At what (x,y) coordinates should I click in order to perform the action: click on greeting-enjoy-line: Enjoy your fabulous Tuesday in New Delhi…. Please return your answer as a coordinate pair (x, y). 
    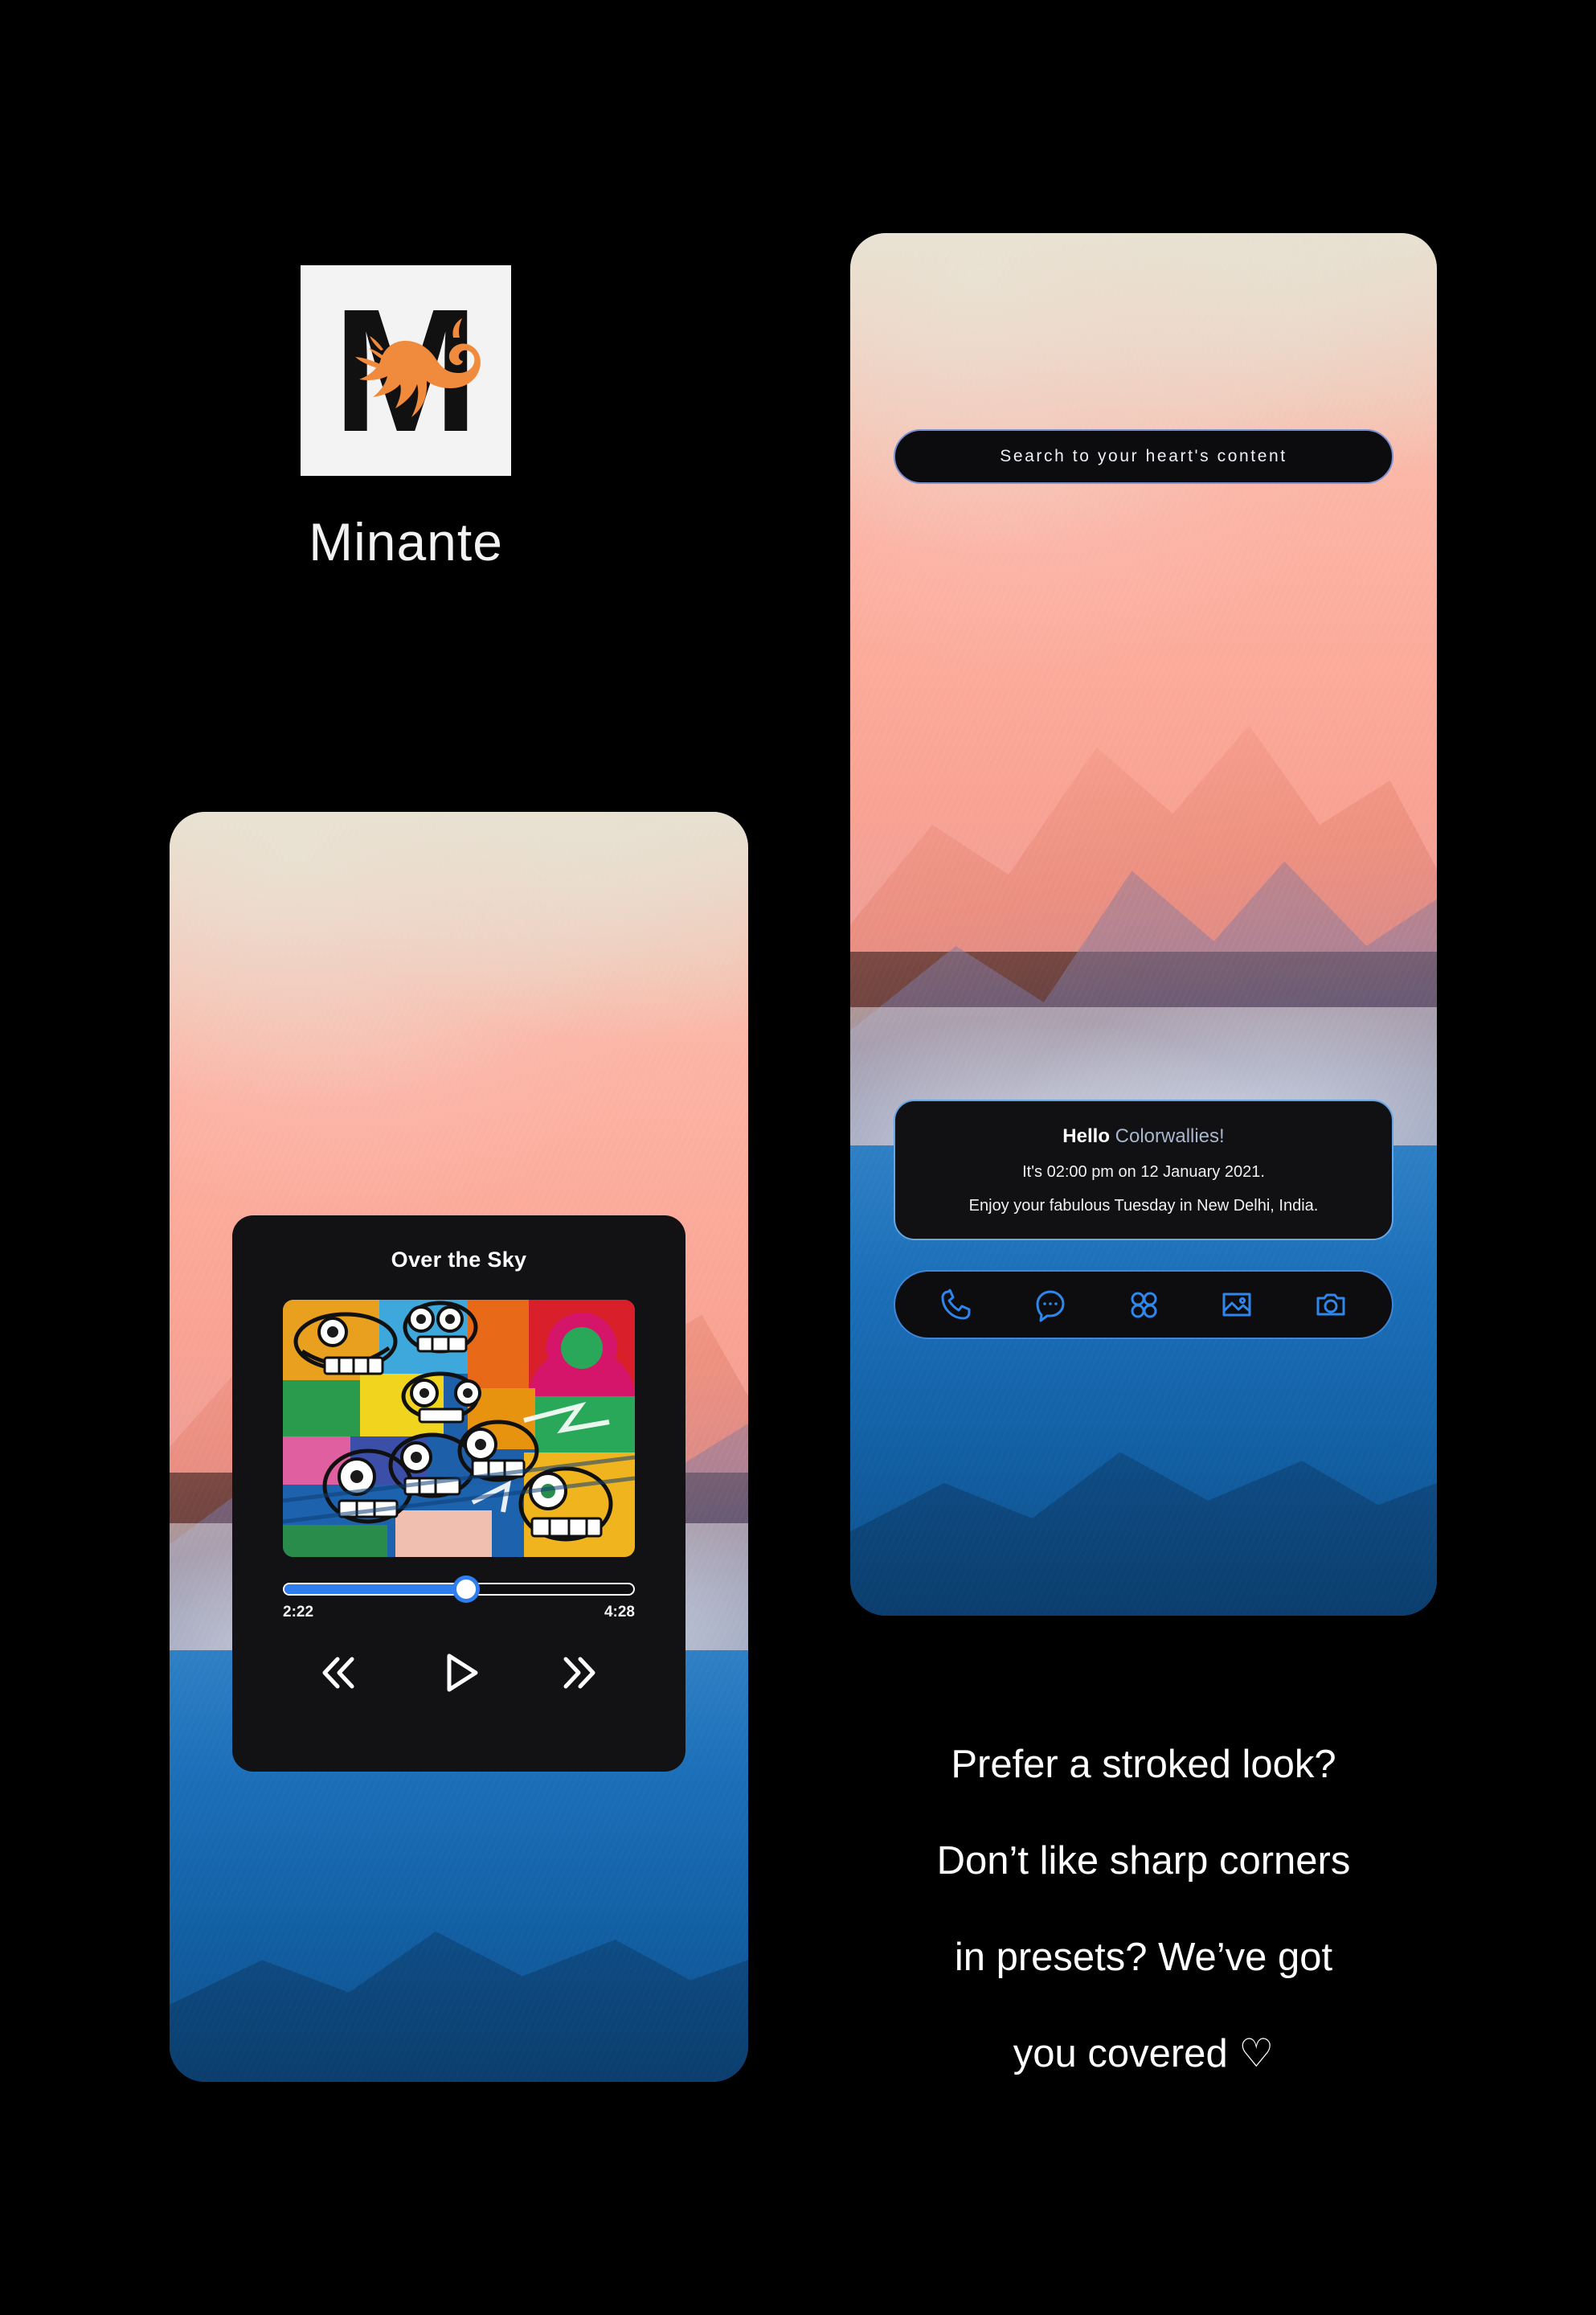
    Looking at the image, I should click on (1143, 1205).